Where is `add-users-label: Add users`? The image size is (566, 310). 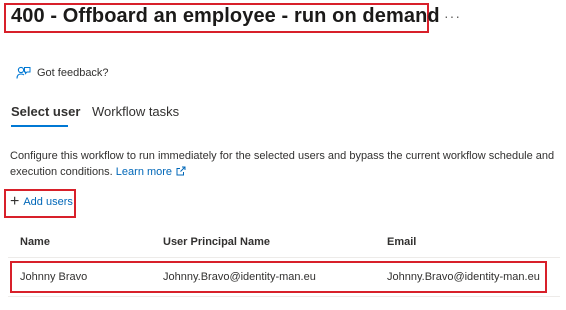 add-users-label: Add users is located at coordinates (48, 202).